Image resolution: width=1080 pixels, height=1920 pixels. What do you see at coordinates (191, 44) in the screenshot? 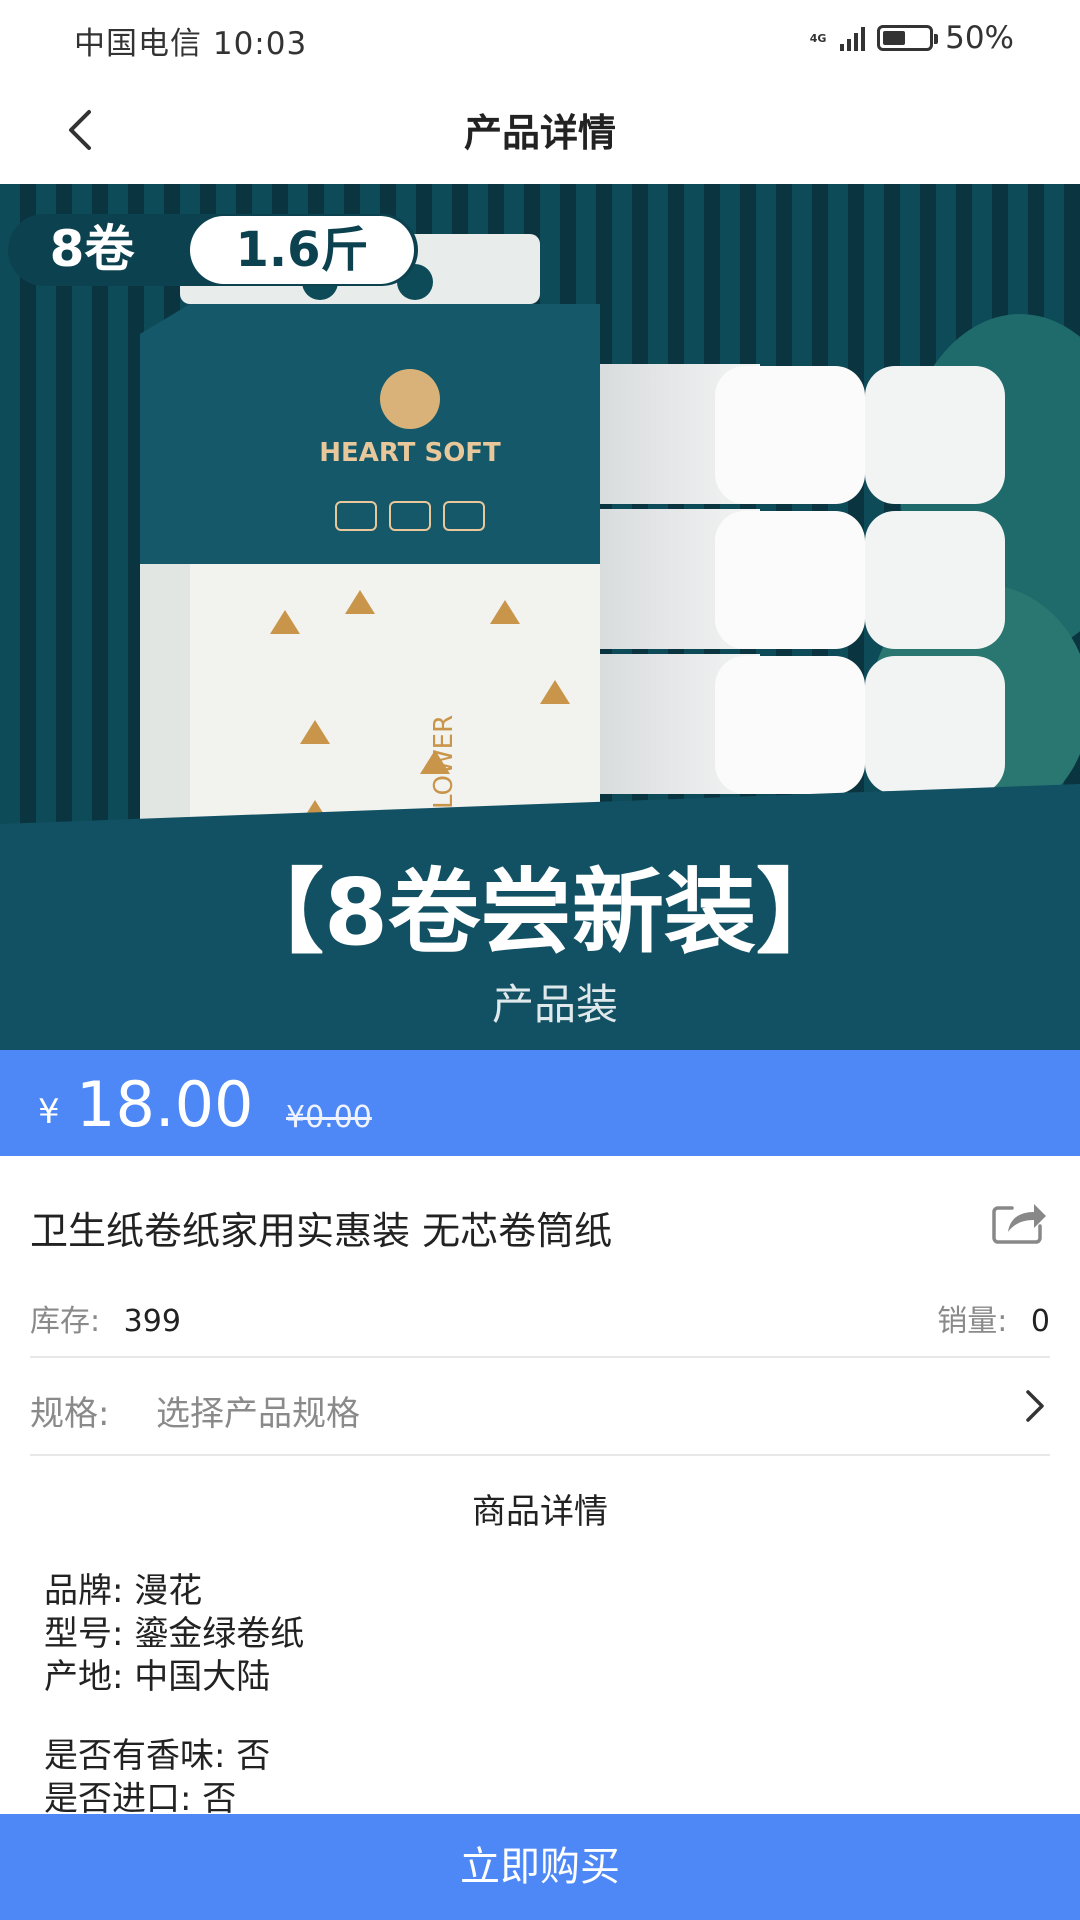
I see `carrier-time: 中国电信 10:03` at bounding box center [191, 44].